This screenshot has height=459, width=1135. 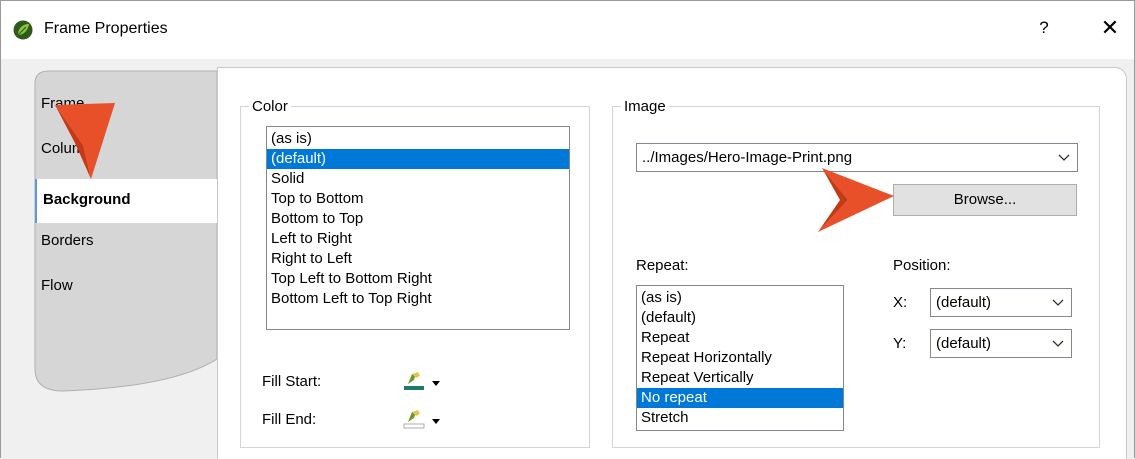 What do you see at coordinates (747, 157) in the screenshot?
I see `image-path-value: ../Images/Hero-Image-Print.png` at bounding box center [747, 157].